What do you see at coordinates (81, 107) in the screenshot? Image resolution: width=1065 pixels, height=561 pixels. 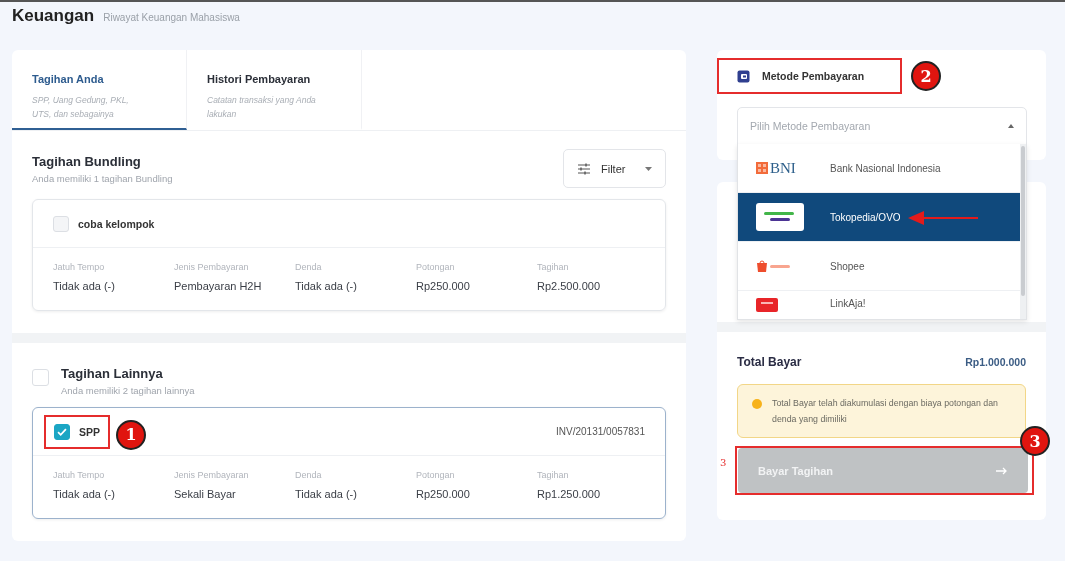 I see `tab-description: SPP, Uang Gedung, PKL, UTS, dan sebagainya` at bounding box center [81, 107].